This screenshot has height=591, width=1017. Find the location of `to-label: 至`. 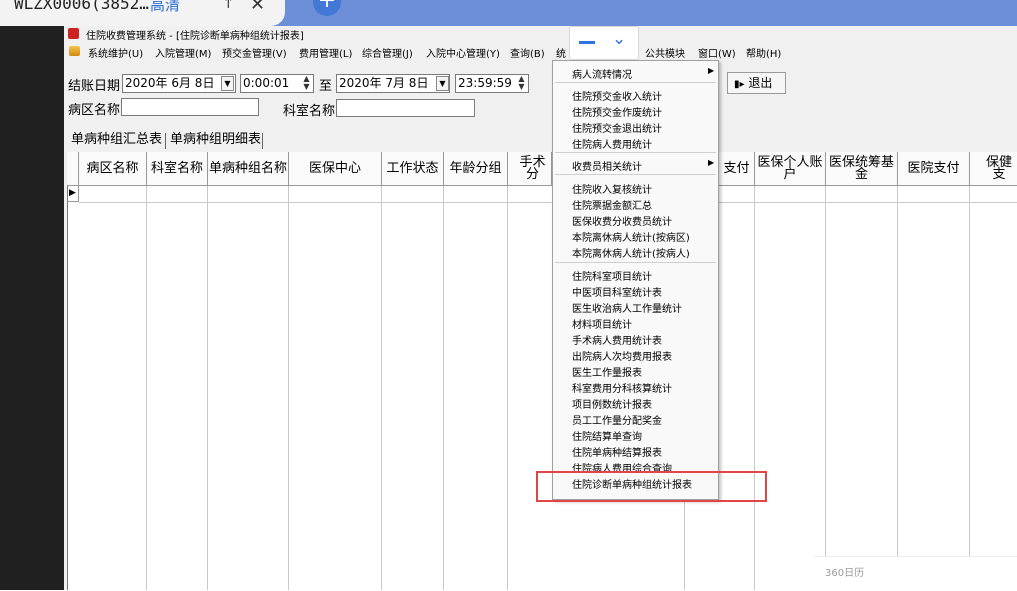

to-label: 至 is located at coordinates (326, 86).